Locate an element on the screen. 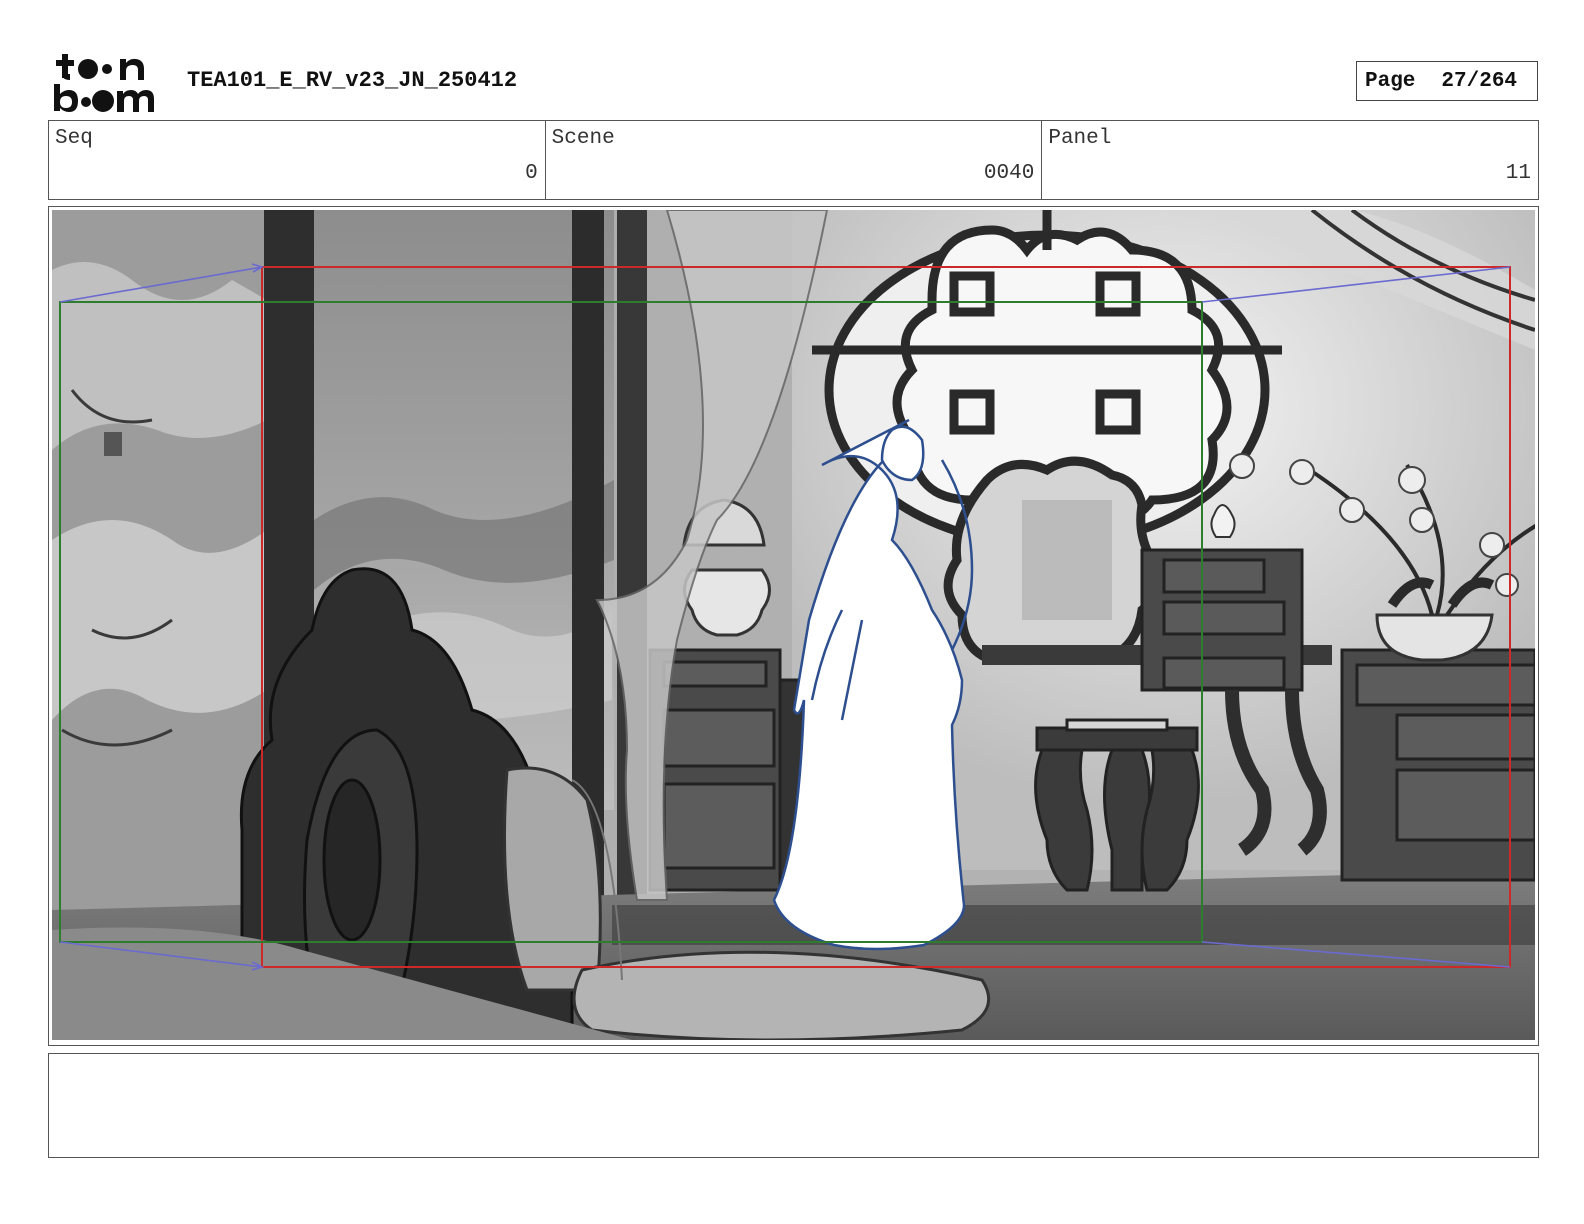 The image size is (1584, 1224). scene-cell: Scene 0040 is located at coordinates (794, 160).